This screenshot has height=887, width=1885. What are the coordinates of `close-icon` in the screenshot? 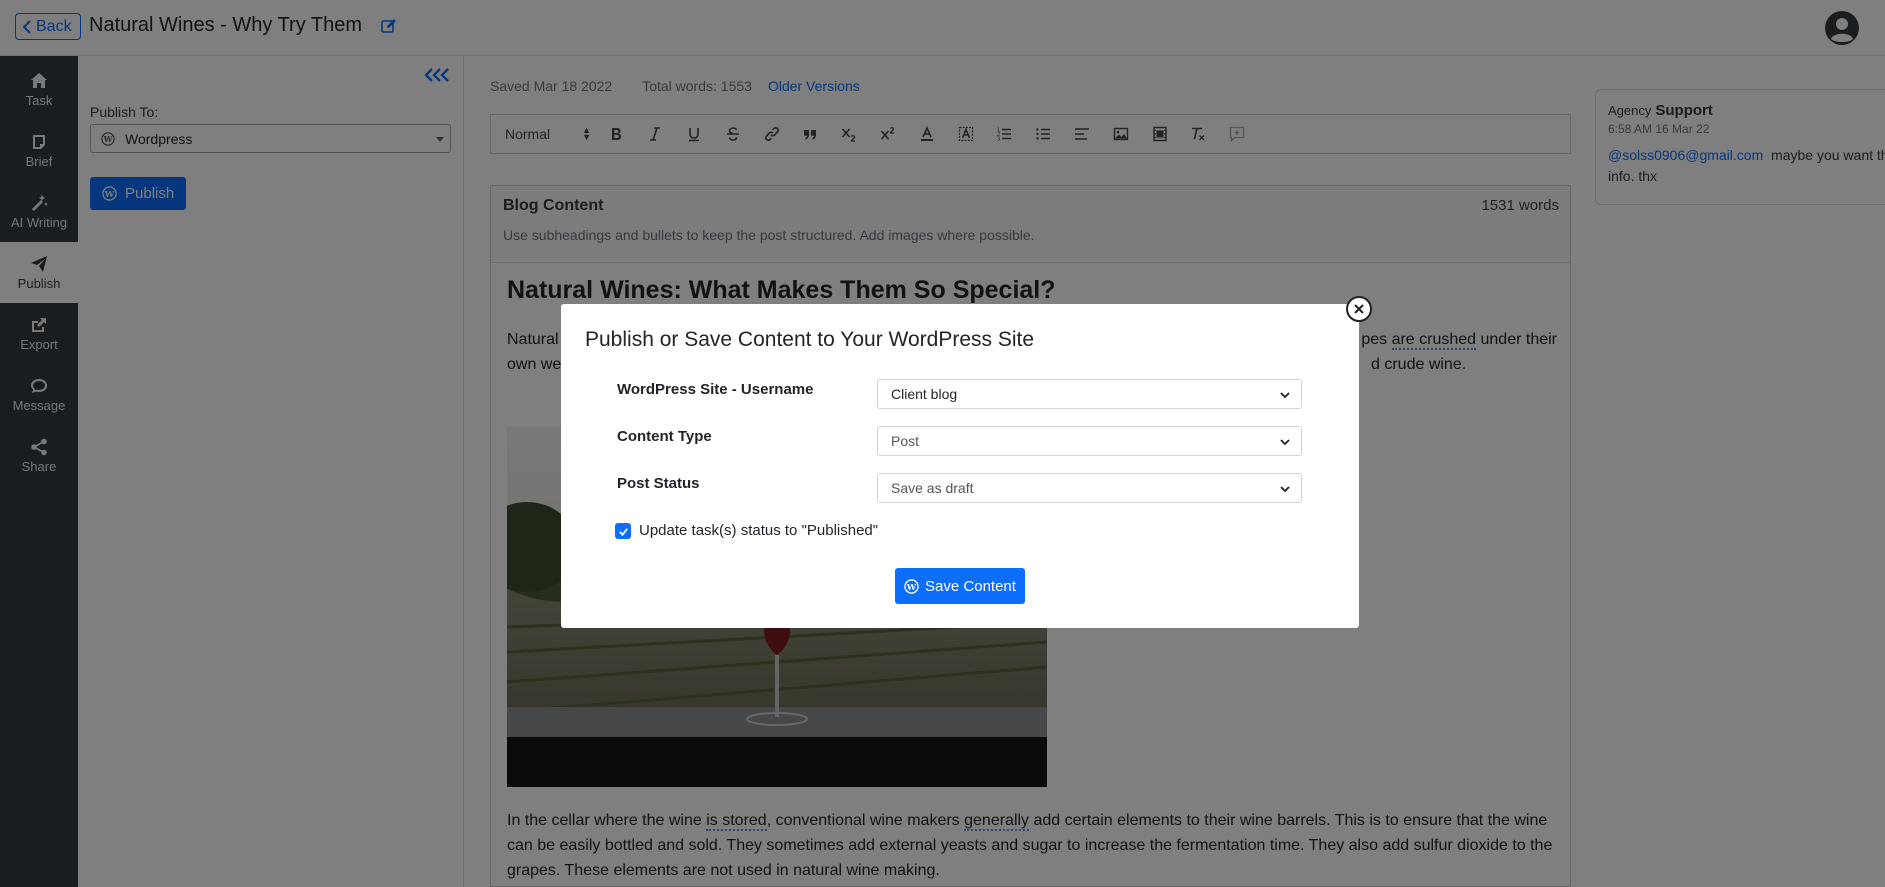 It's located at (1359, 309).